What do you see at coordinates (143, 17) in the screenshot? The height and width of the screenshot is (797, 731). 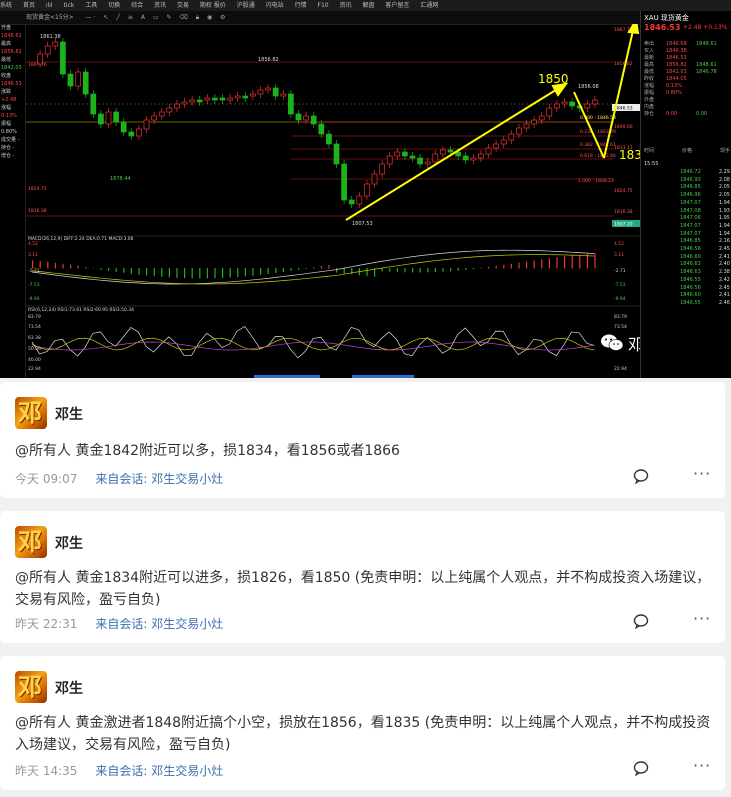 I see `text-icon: A` at bounding box center [143, 17].